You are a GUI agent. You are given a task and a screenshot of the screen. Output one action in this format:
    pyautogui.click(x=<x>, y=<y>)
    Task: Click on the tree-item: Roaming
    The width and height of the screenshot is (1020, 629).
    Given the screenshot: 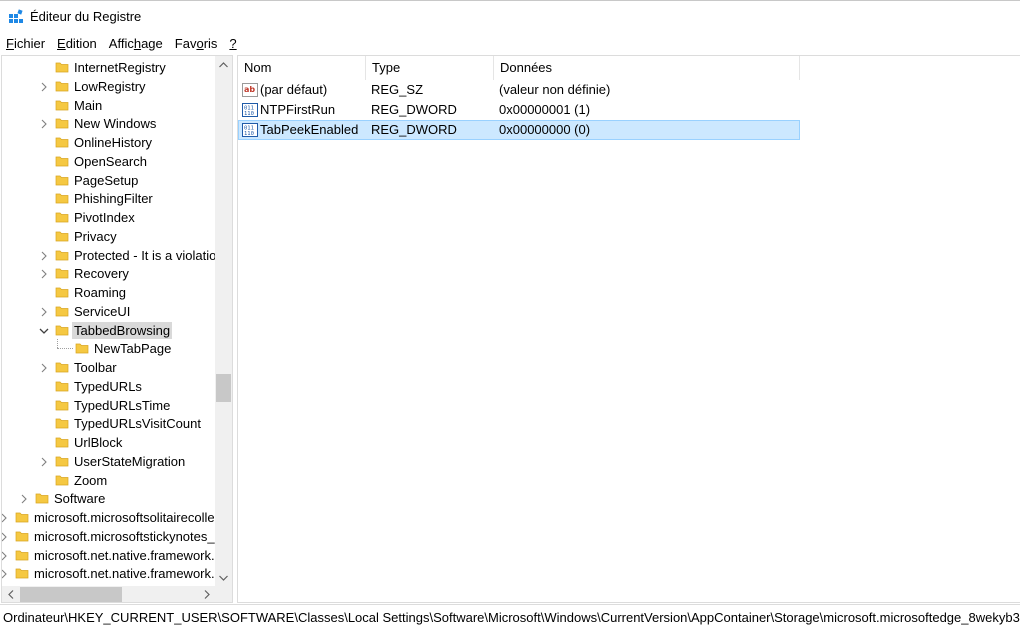 What is the action you would take?
    pyautogui.click(x=108, y=292)
    